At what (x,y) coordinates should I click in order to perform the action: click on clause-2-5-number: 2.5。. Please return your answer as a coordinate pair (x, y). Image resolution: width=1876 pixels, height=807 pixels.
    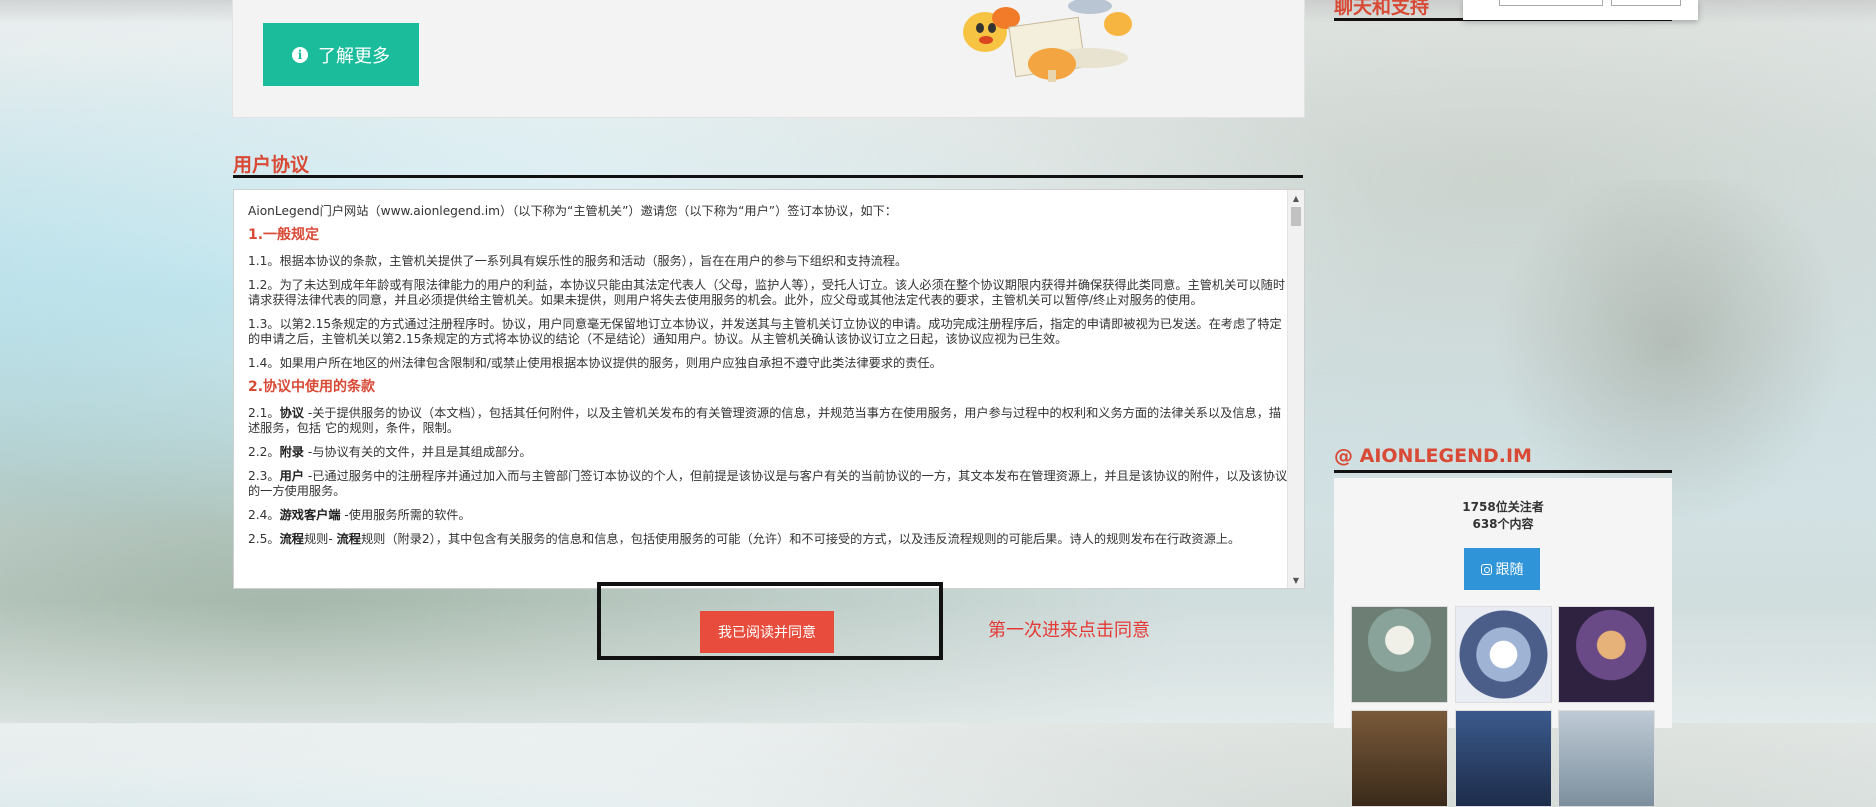
    Looking at the image, I should click on (264, 539).